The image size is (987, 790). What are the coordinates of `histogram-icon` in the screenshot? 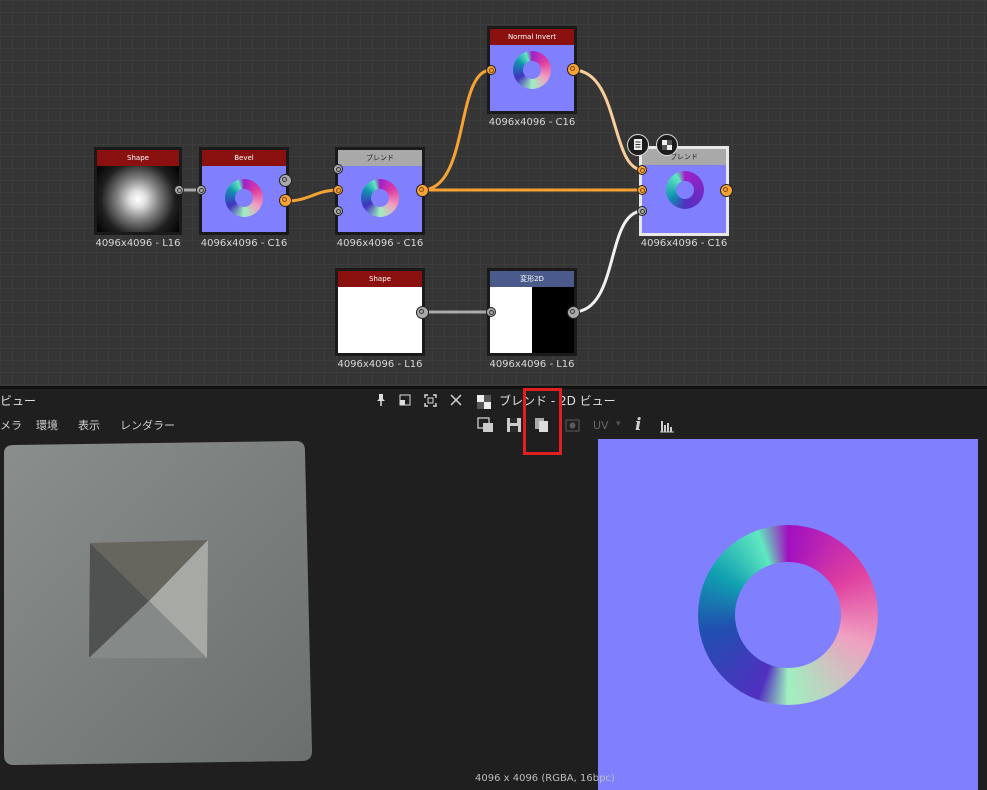 It's located at (667, 427).